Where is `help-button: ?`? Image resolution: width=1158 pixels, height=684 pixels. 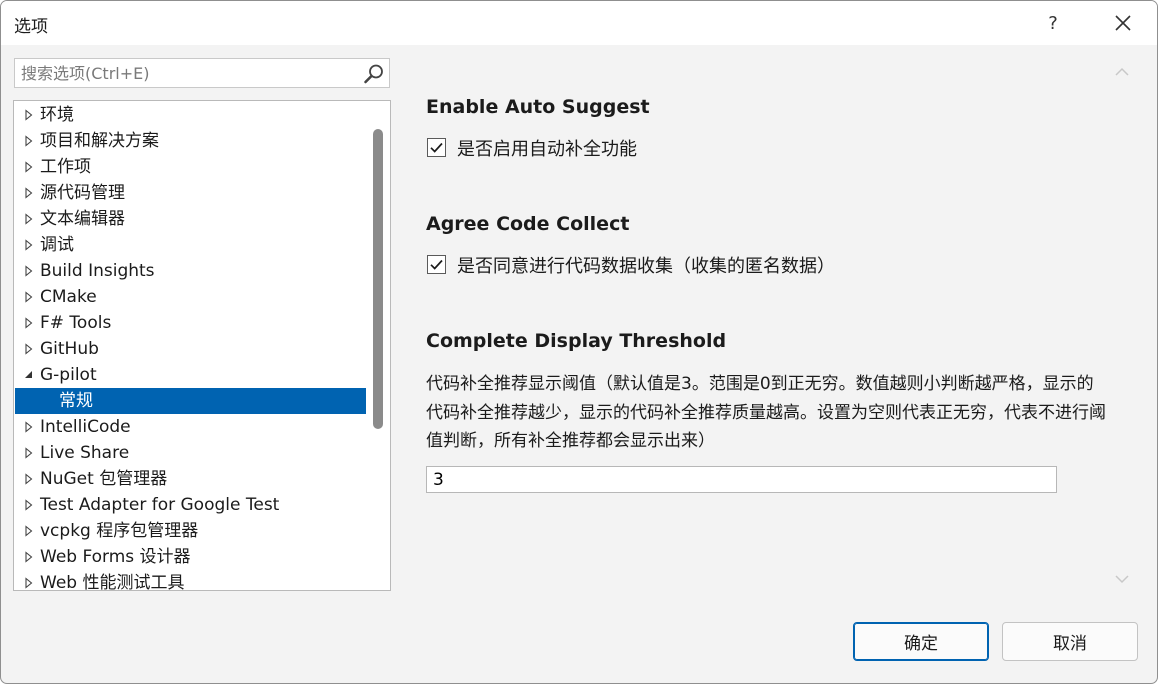
help-button: ? is located at coordinates (1053, 23).